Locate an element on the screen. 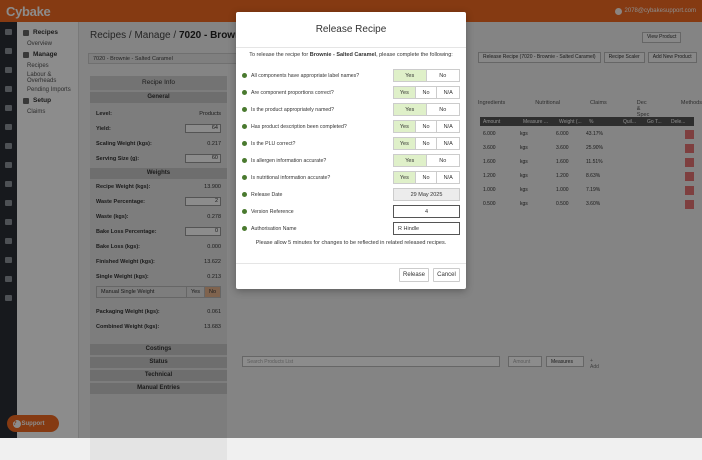 The height and width of the screenshot is (460, 702). label-names-options: Yes No is located at coordinates (426, 75).